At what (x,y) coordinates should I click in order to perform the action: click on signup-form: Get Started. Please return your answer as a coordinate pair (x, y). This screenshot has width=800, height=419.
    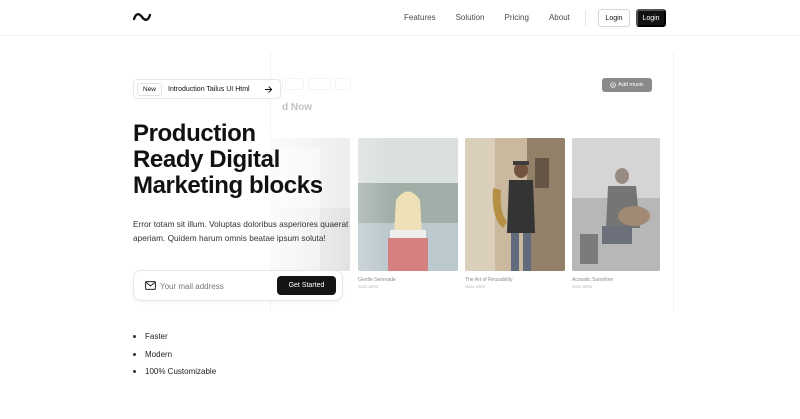
    Looking at the image, I should click on (238, 285).